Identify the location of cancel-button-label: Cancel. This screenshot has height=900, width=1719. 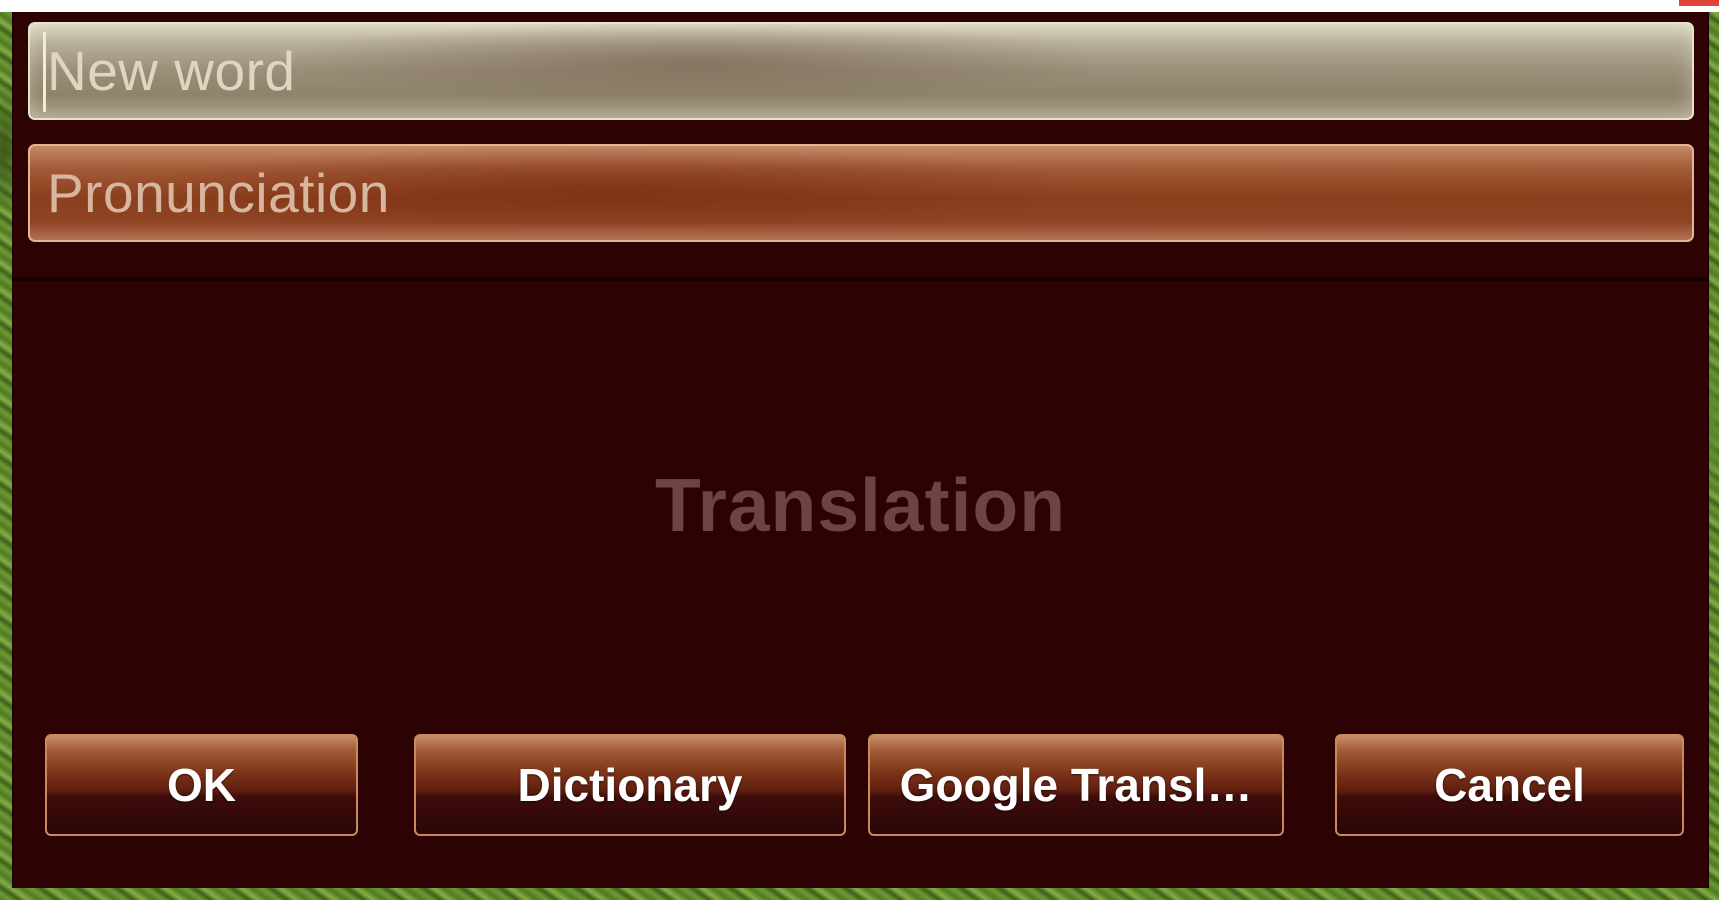
(1509, 785).